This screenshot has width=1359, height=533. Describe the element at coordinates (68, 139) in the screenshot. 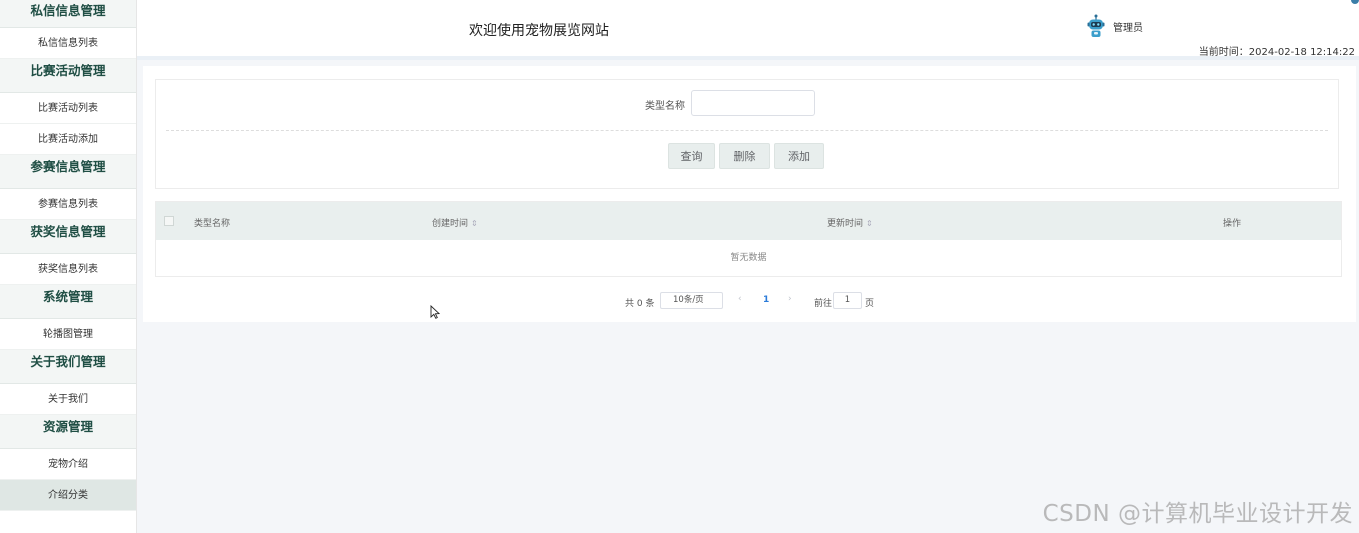

I see `sidebar-item-competition-add: 比赛活动添加` at that location.